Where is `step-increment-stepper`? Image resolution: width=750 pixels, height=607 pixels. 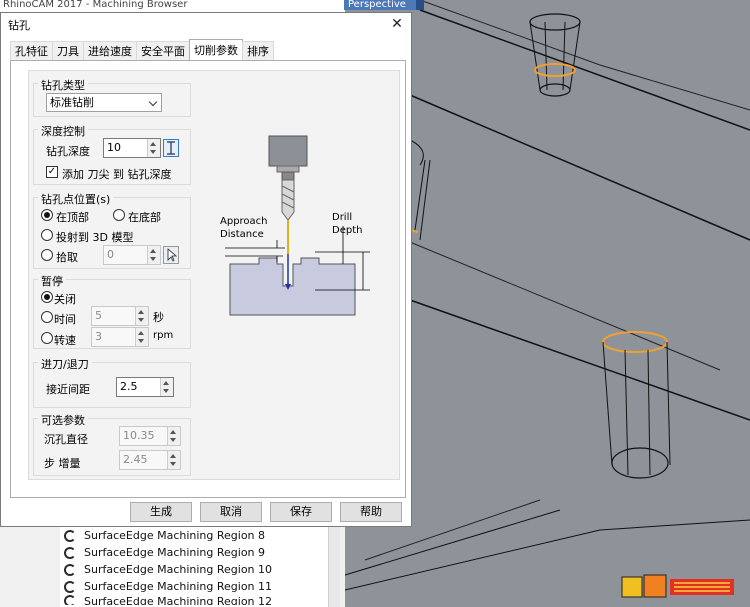 step-increment-stepper is located at coordinates (173, 460).